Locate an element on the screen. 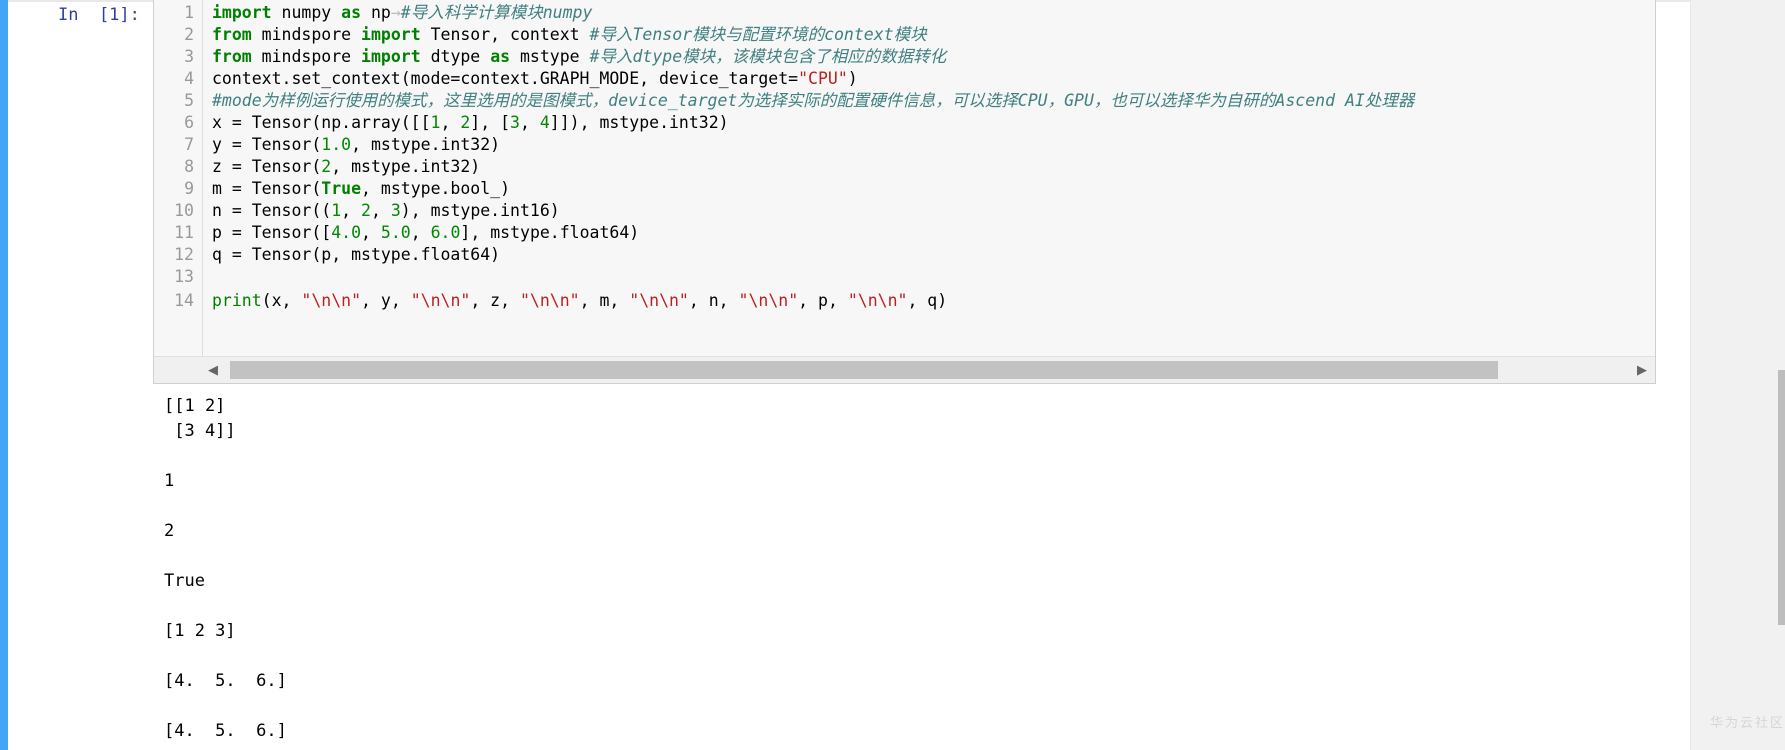 The image size is (1785, 750). line-number: 13 is located at coordinates (184, 276).